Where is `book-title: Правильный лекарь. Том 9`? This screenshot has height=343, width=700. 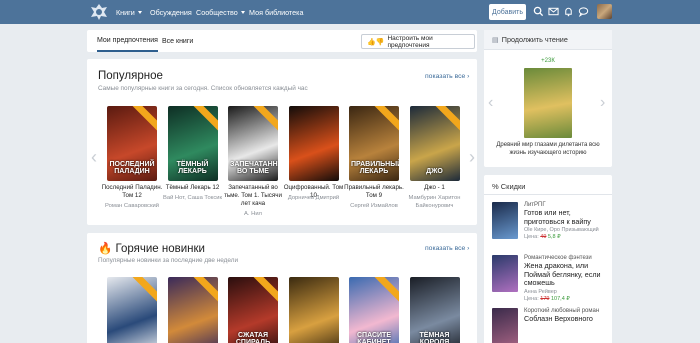 book-title: Правильный лекарь. Том 9 is located at coordinates (374, 192).